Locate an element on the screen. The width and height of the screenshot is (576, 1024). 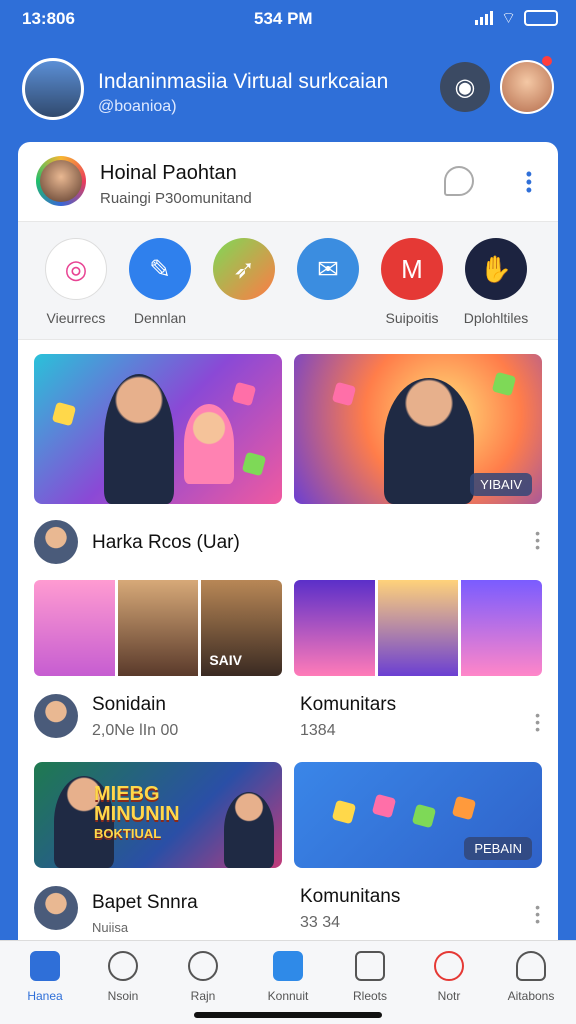
music-icon is located at coordinates (449, 966).